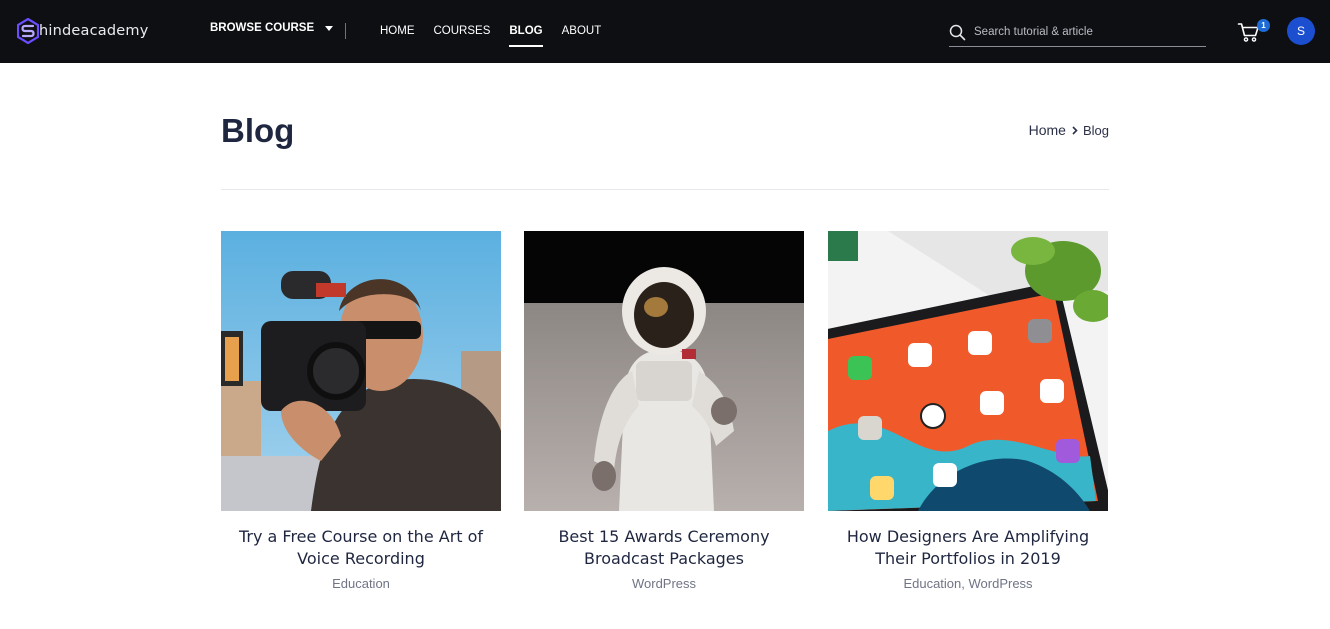 The image size is (1330, 629). I want to click on brand-name: hindeacademy, so click(94, 31).